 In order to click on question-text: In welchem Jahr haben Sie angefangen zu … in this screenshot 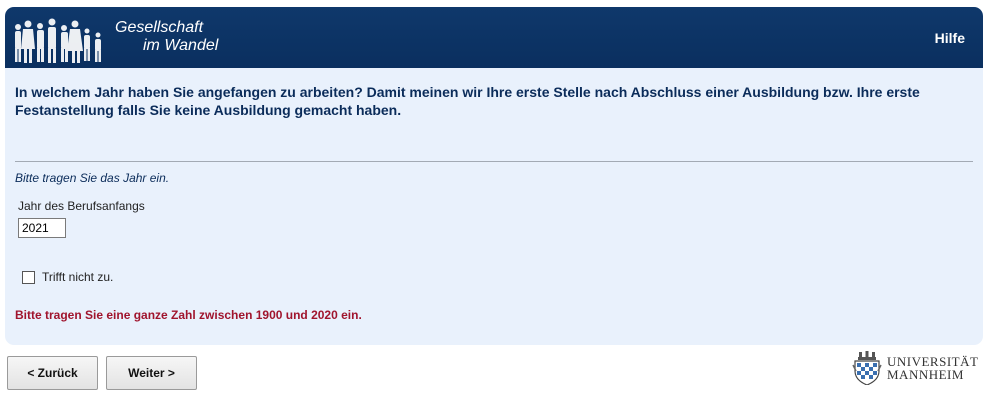, I will do `click(467, 101)`.